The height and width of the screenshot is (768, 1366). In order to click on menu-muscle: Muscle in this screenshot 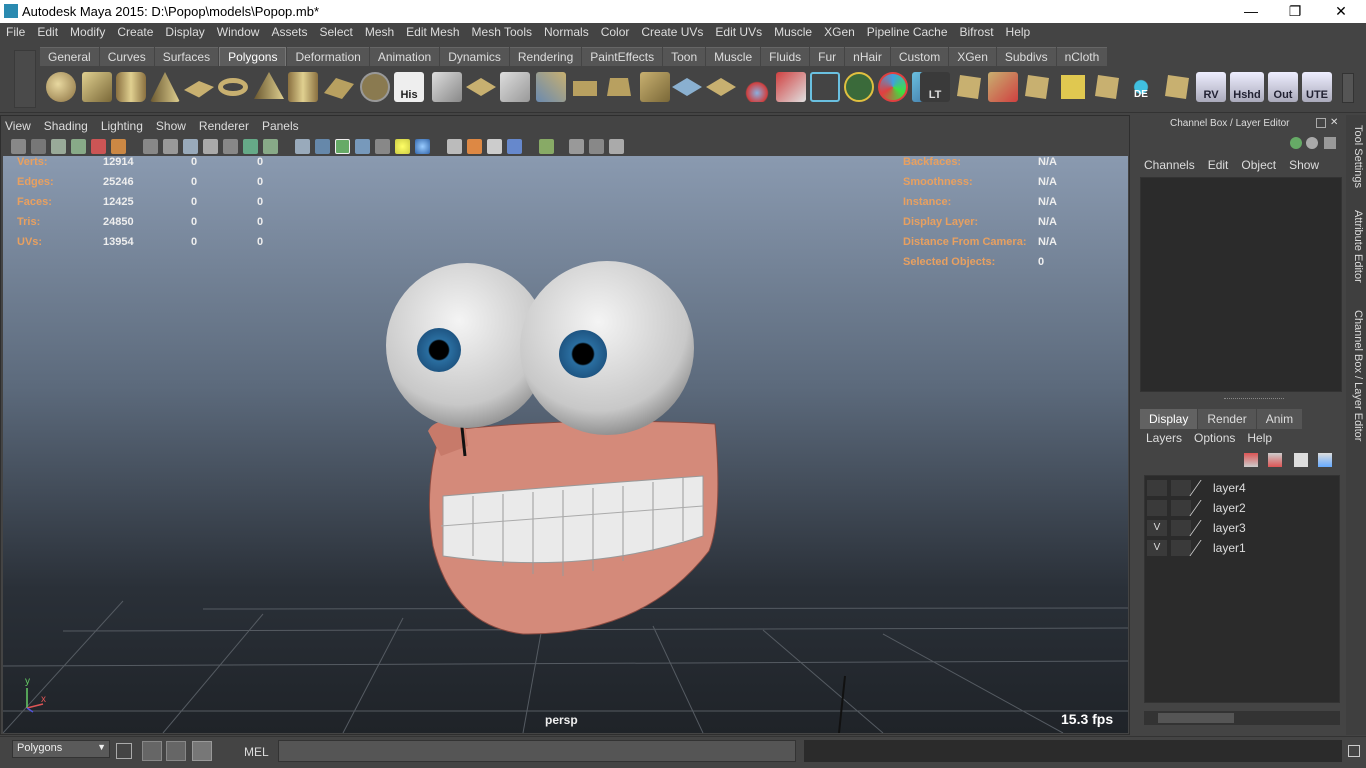, I will do `click(793, 33)`.